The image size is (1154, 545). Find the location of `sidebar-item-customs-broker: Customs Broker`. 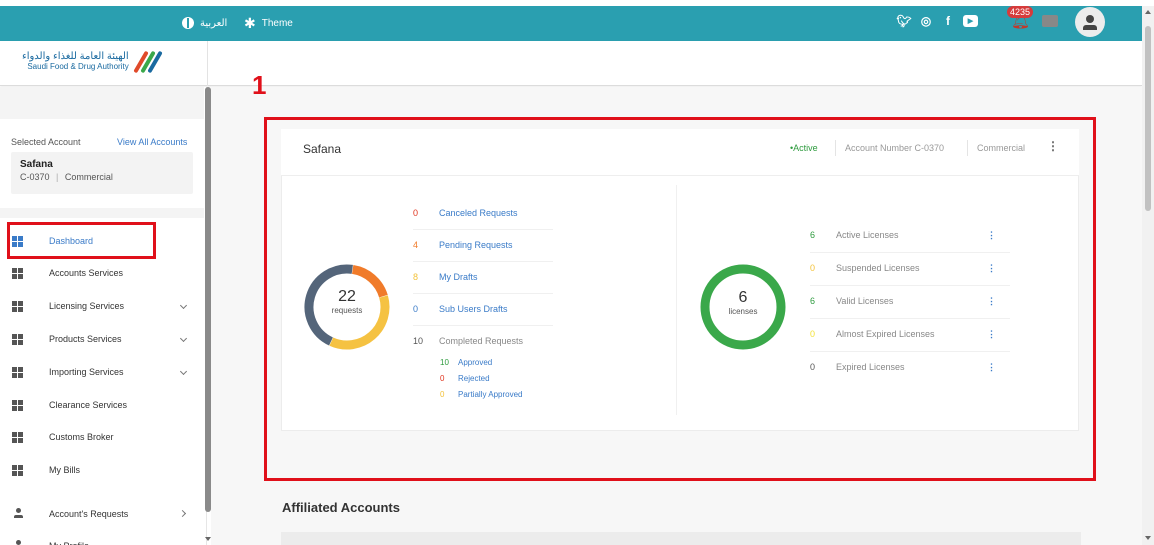

sidebar-item-customs-broker: Customs Broker is located at coordinates (102, 437).